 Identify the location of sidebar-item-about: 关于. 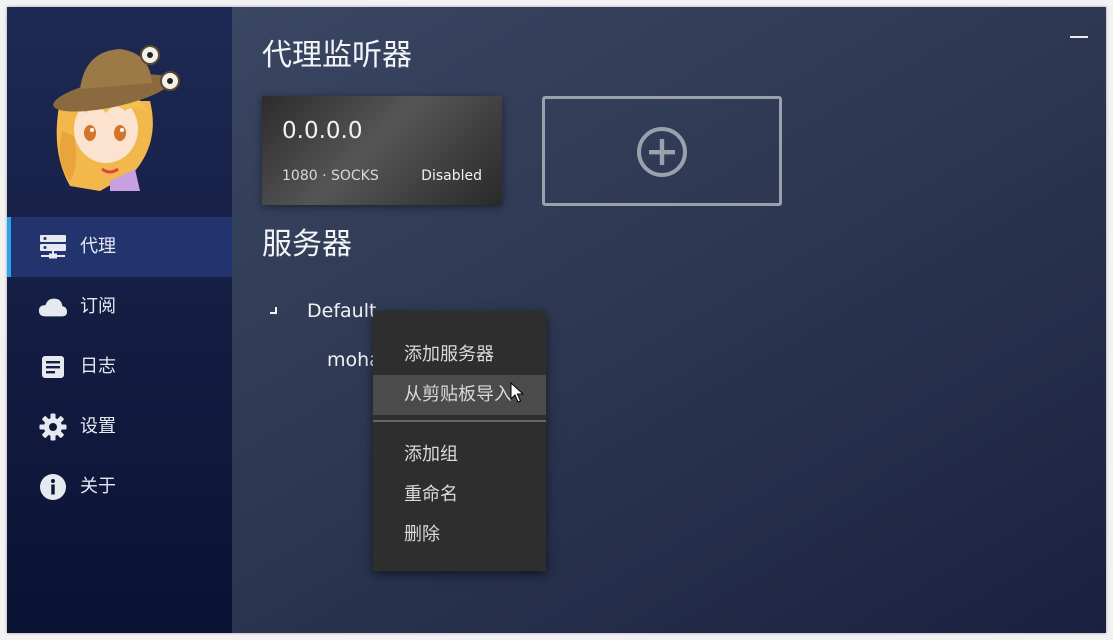
(119, 487).